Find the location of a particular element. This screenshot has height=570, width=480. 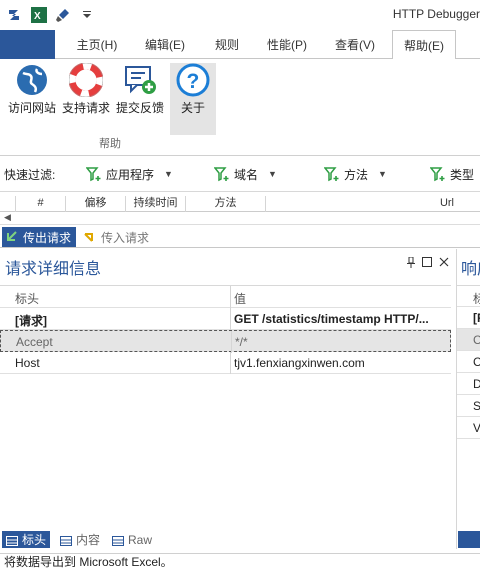

quick-filter-label: 快速过滤: is located at coordinates (30, 175).